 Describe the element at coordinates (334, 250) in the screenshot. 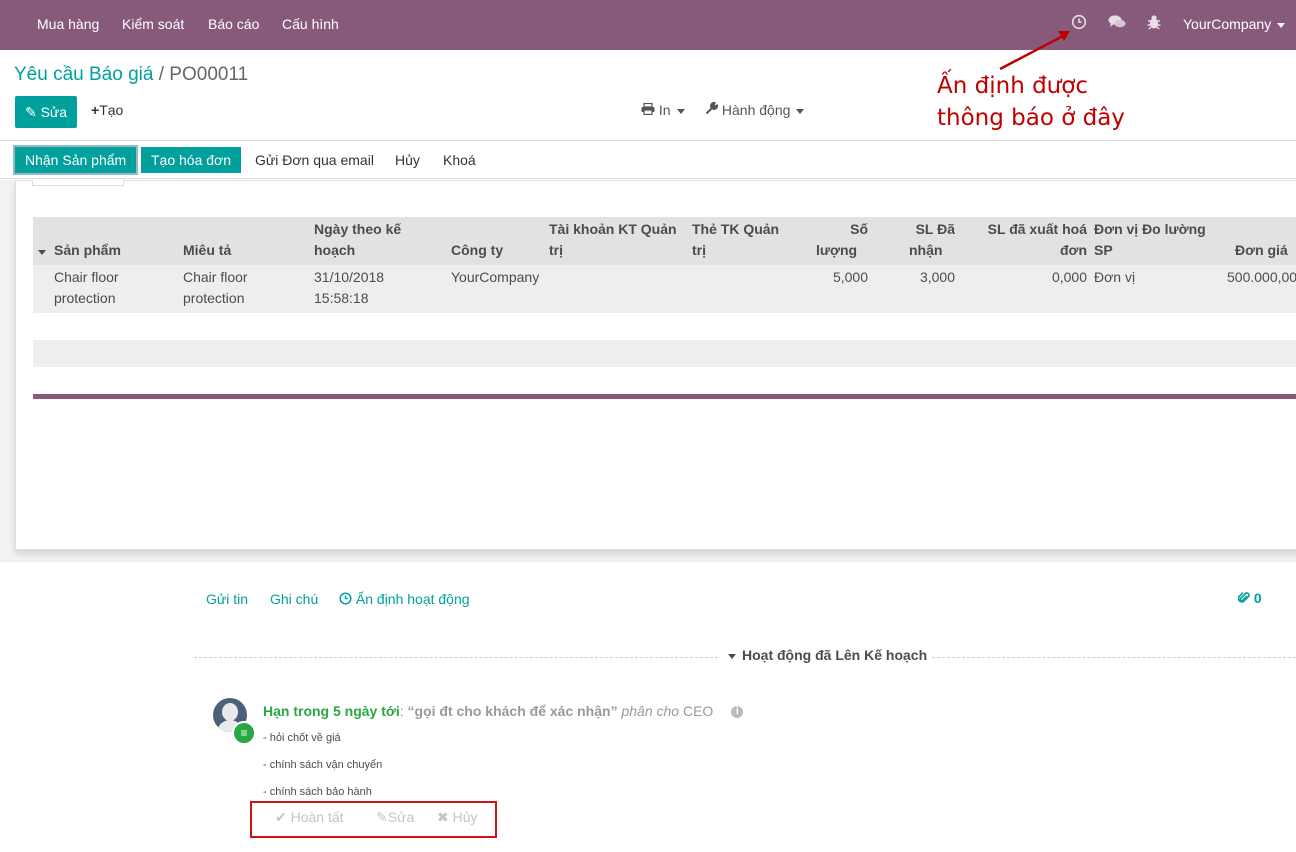

I see `header-date-l2: hoạch` at that location.